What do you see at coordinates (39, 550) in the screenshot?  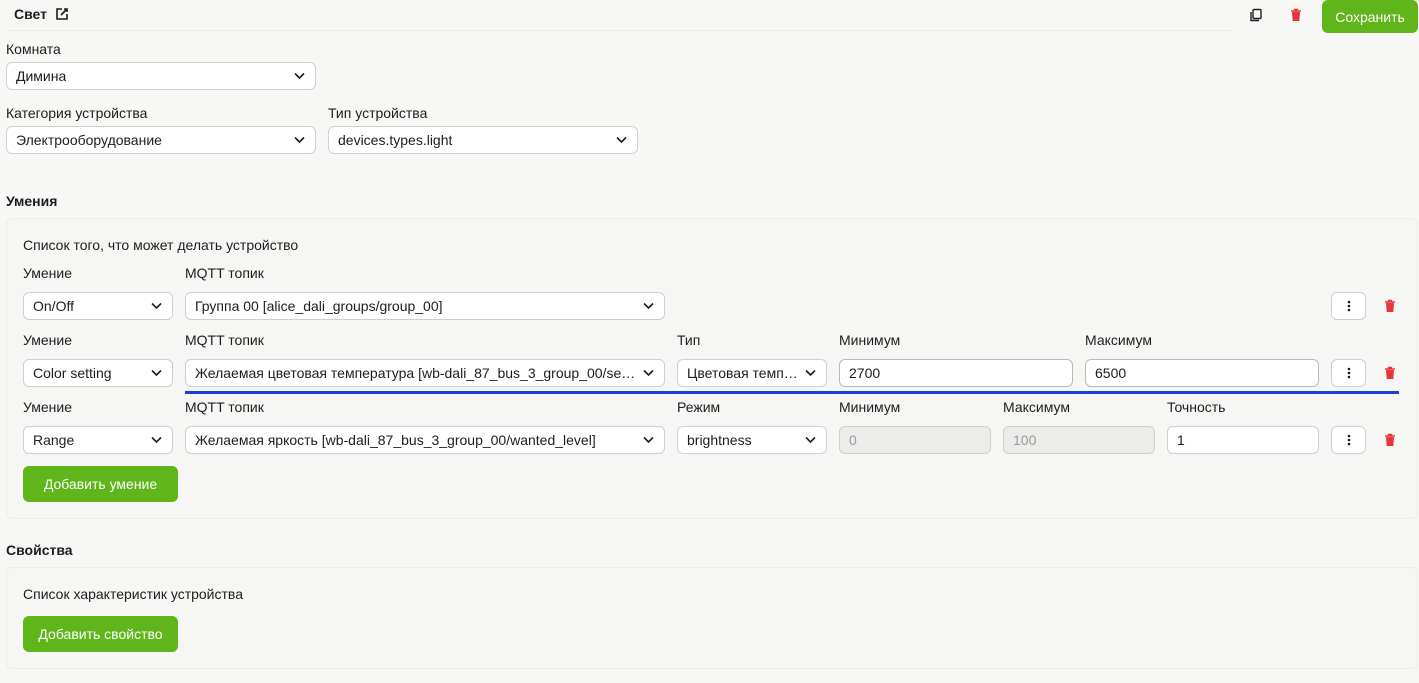 I see `properties-title: Свойства` at bounding box center [39, 550].